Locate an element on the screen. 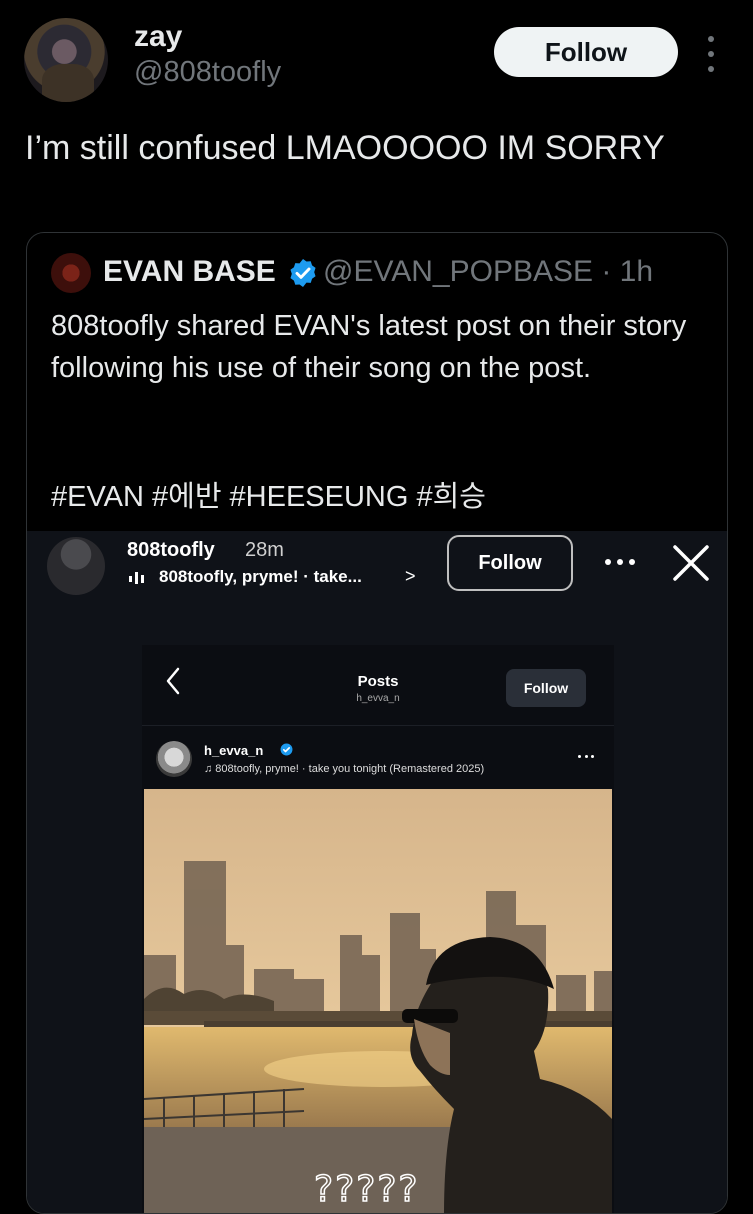 The image size is (753, 1214). divider is located at coordinates (378, 725).